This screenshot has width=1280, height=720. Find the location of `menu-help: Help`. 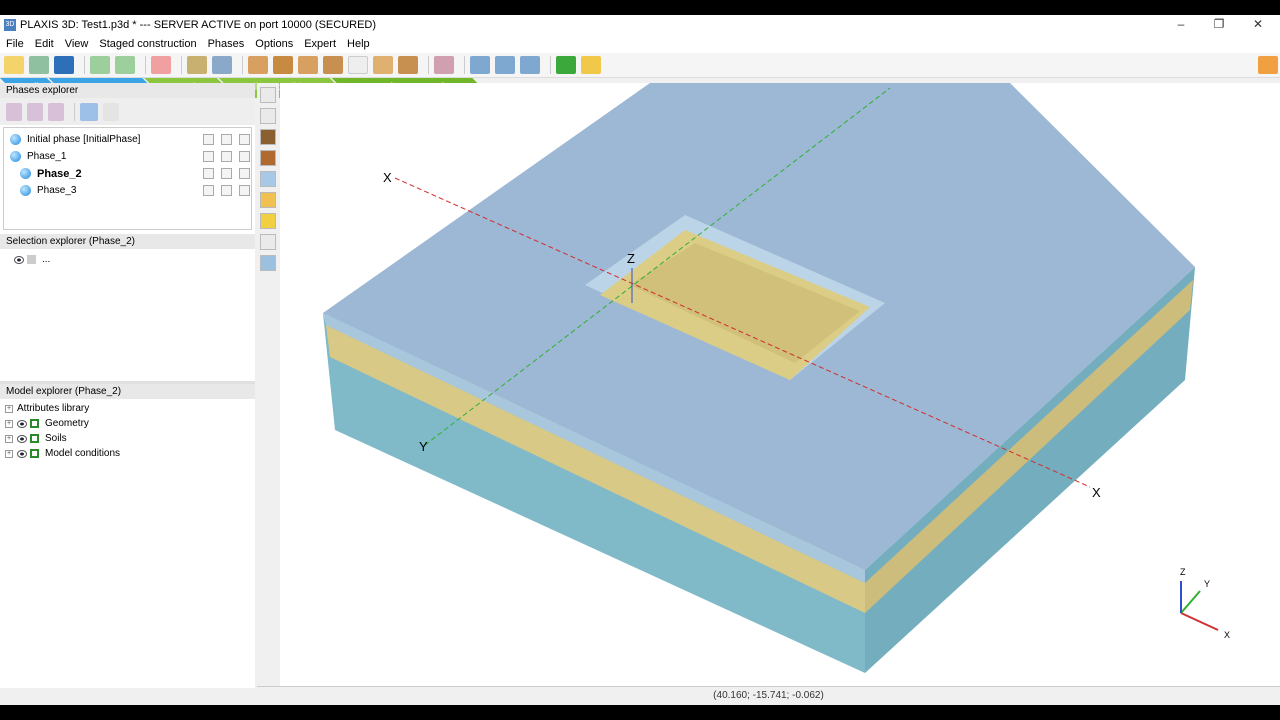

menu-help: Help is located at coordinates (358, 44).